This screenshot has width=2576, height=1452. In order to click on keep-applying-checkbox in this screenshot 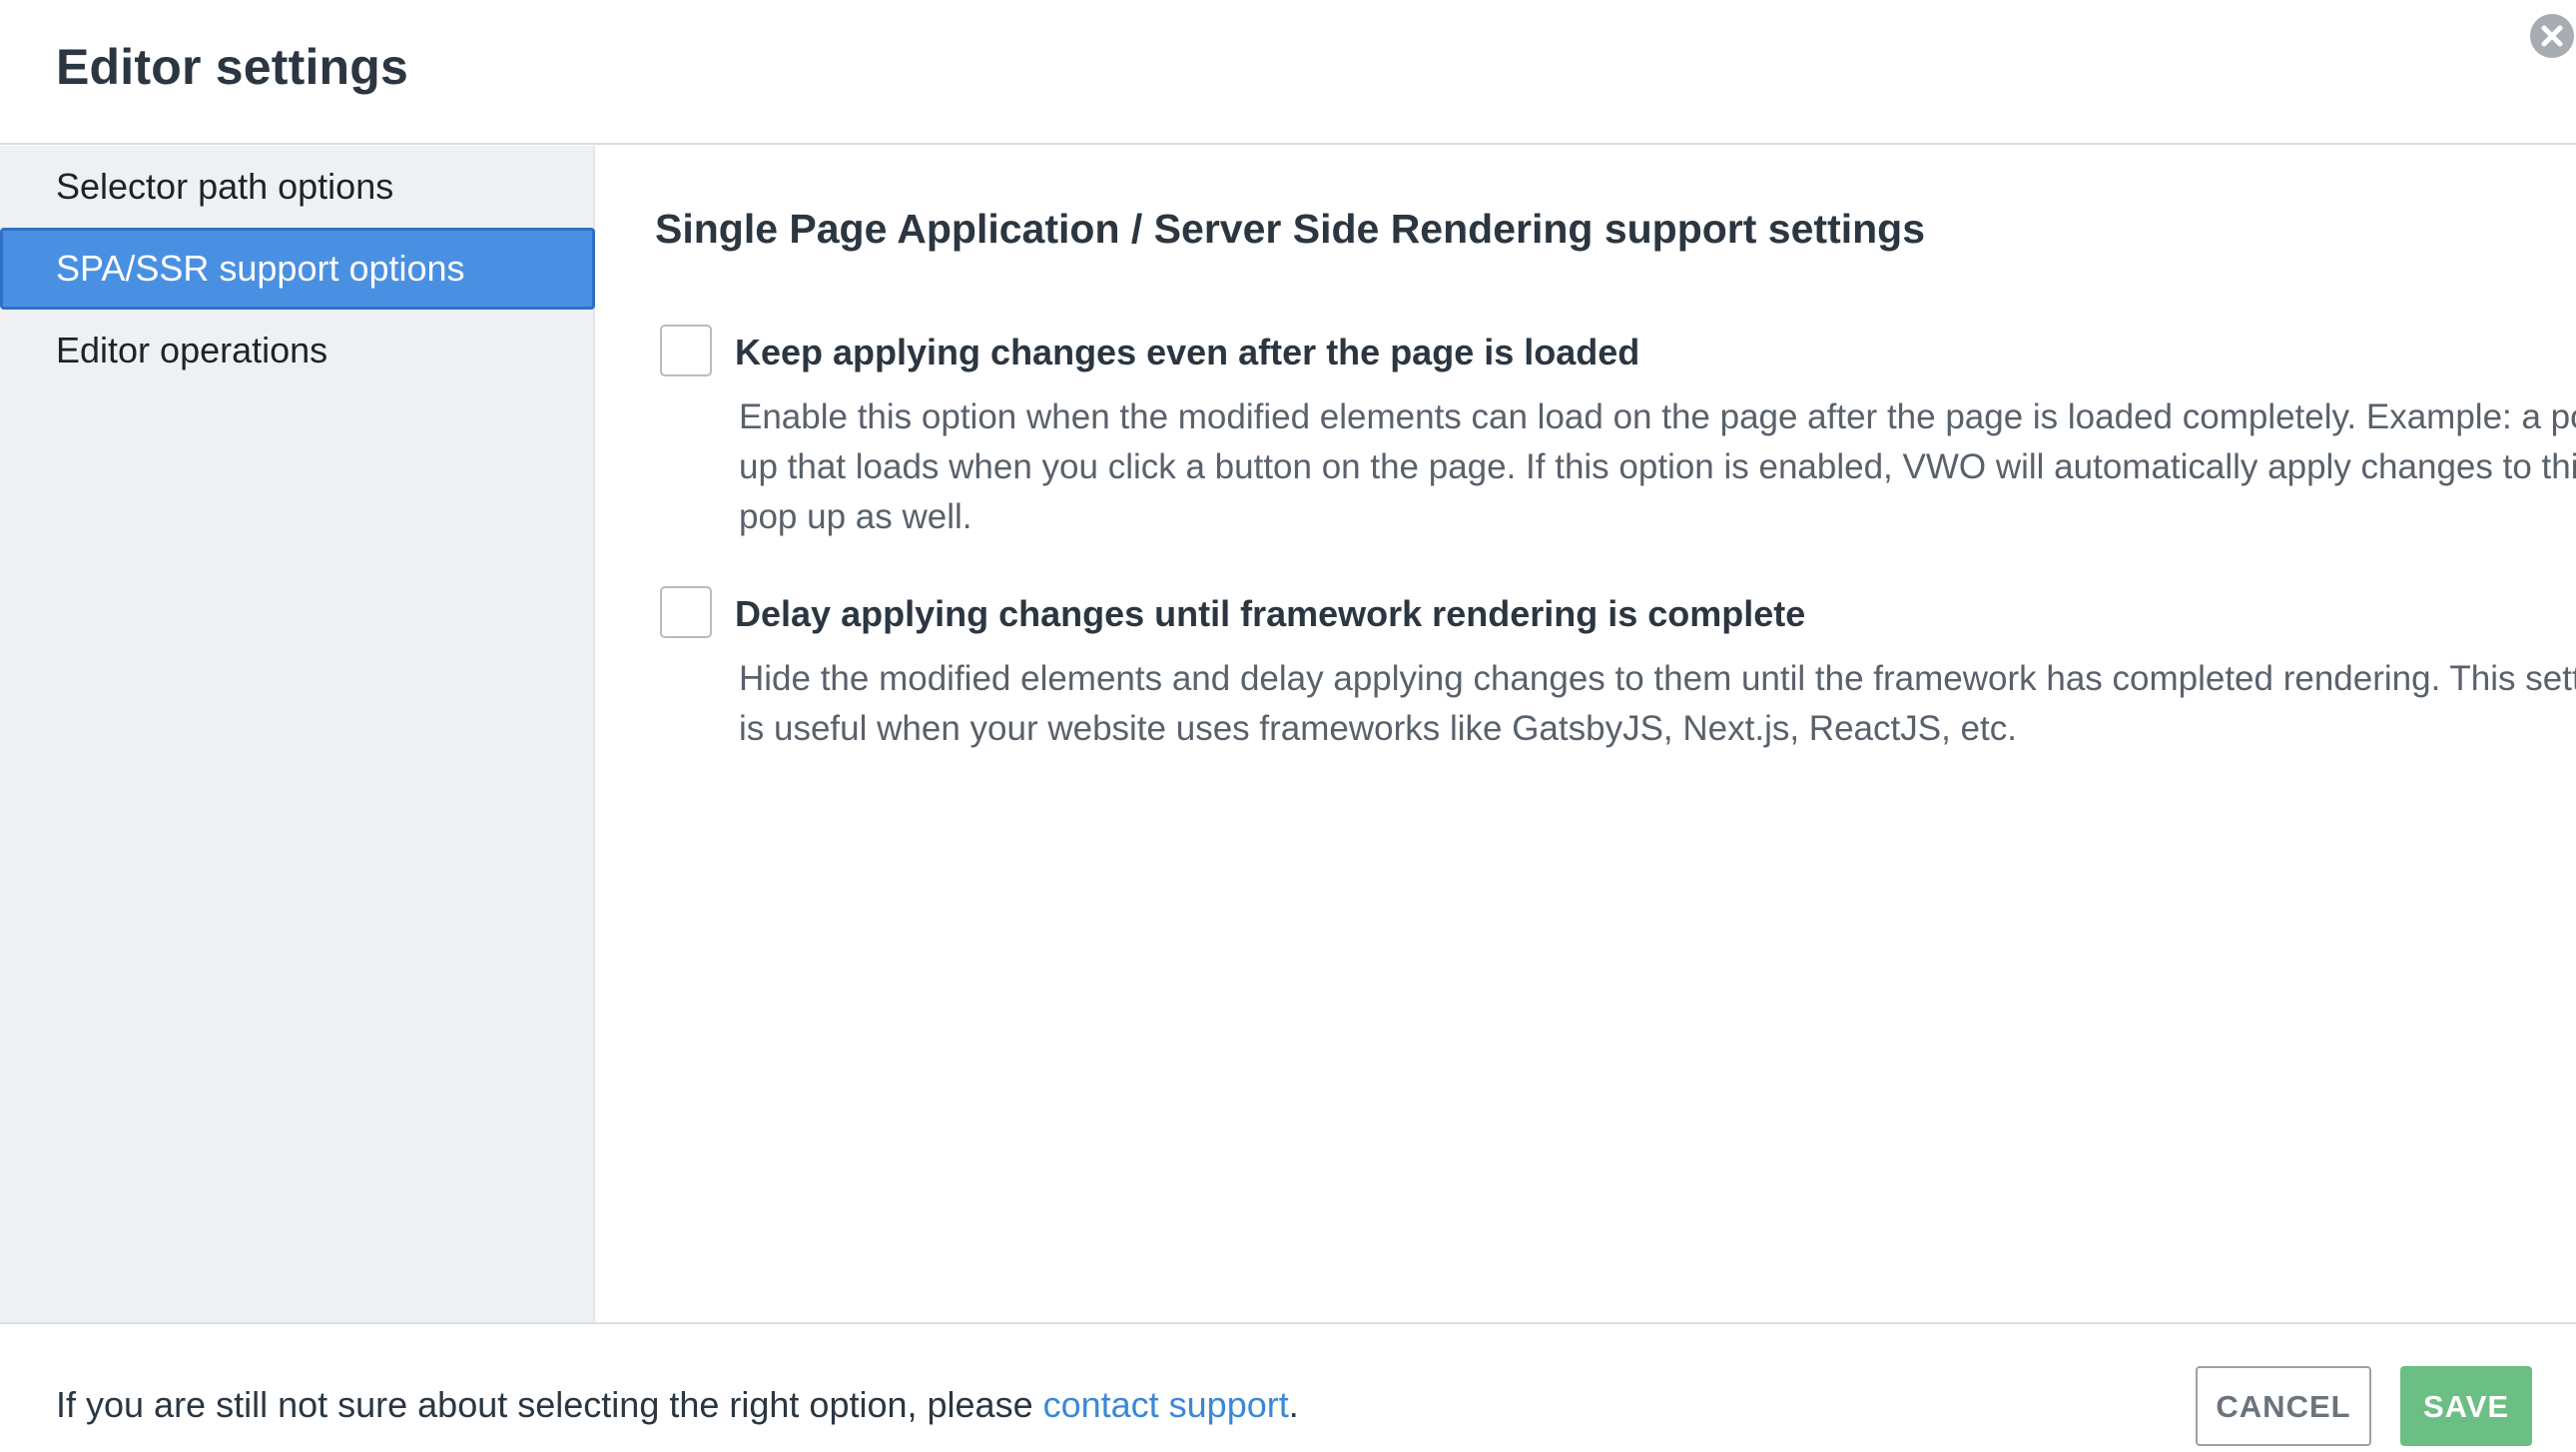, I will do `click(686, 350)`.